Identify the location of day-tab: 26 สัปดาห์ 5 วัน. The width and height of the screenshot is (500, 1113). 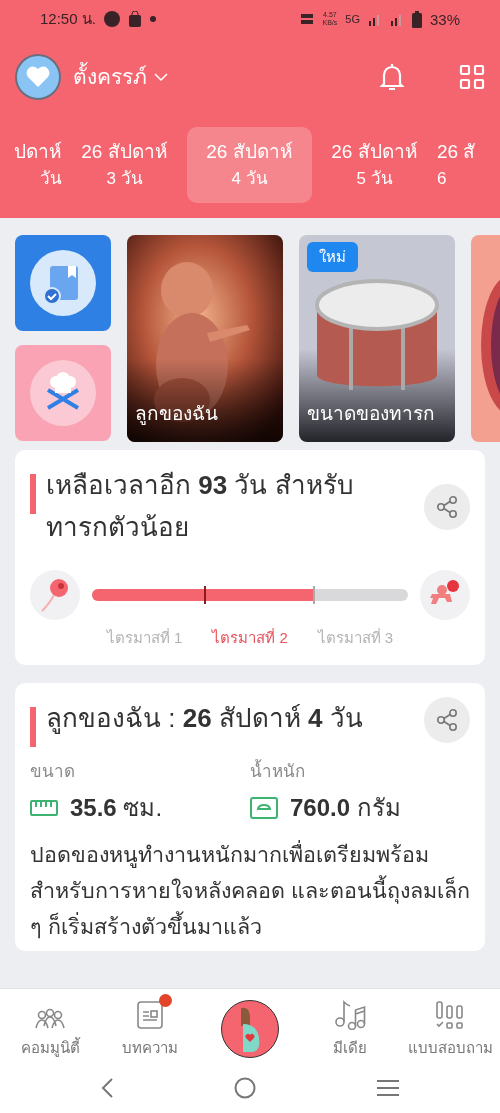
(374, 165).